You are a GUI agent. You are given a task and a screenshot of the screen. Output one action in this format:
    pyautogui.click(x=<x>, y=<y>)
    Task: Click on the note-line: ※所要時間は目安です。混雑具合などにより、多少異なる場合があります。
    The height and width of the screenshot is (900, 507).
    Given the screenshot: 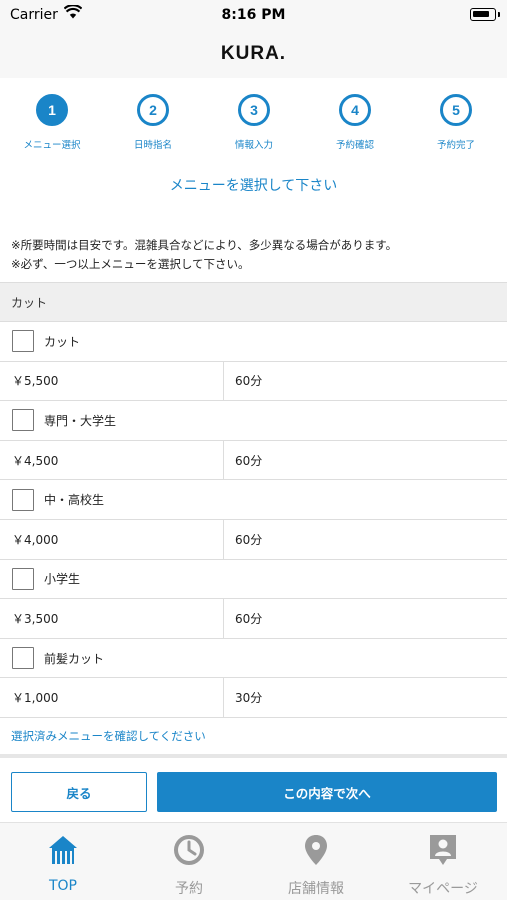 What is the action you would take?
    pyautogui.click(x=204, y=245)
    